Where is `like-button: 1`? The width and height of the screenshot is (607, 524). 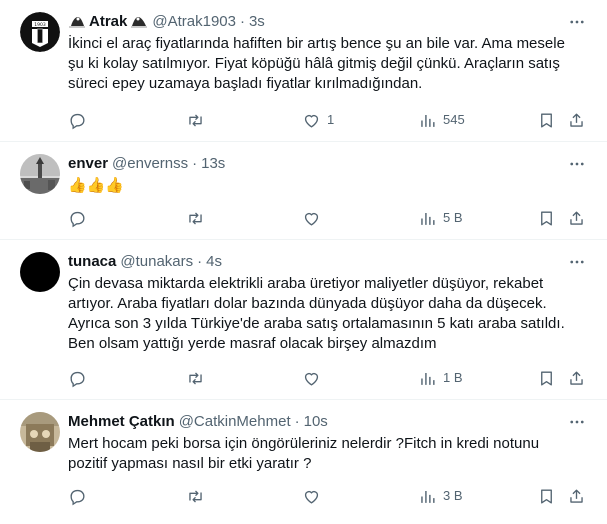 like-button: 1 is located at coordinates (318, 120).